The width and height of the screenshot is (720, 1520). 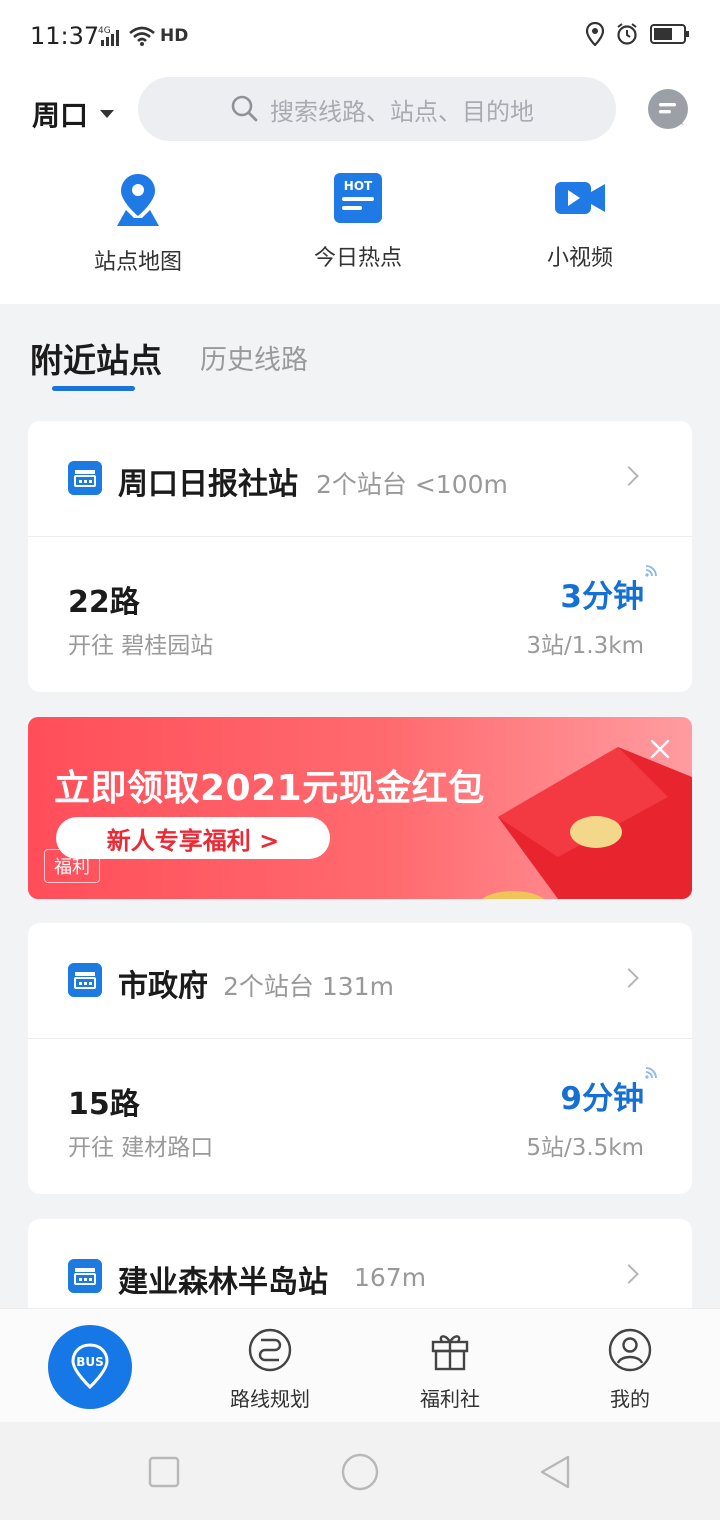 What do you see at coordinates (630, 1399) in the screenshot?
I see `nav-label: 我的` at bounding box center [630, 1399].